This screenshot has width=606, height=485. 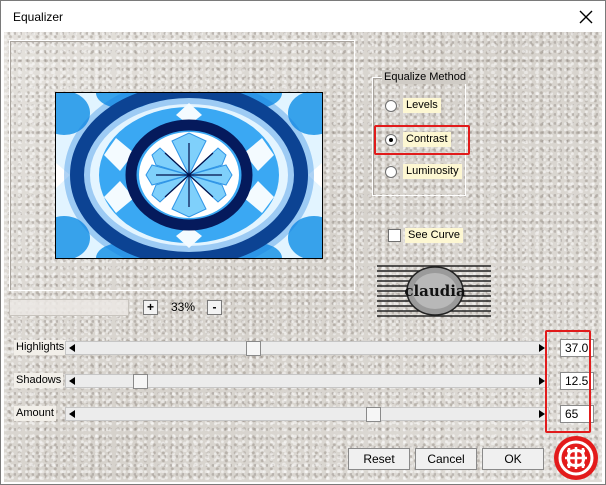 What do you see at coordinates (394, 235) in the screenshot?
I see `checkbox-icon` at bounding box center [394, 235].